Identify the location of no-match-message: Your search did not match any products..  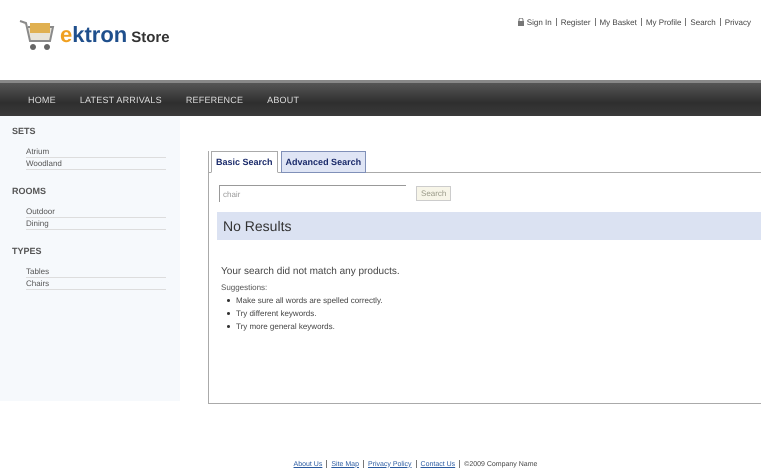
(311, 271).